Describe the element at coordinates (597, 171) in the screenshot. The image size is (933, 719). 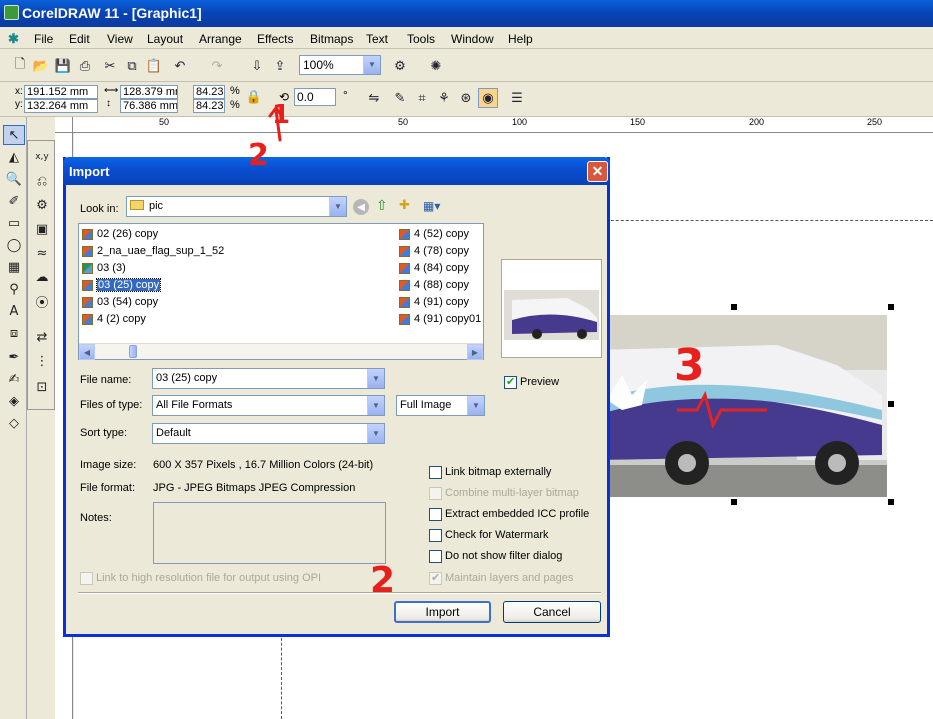
I see `close-icon: ✕` at that location.